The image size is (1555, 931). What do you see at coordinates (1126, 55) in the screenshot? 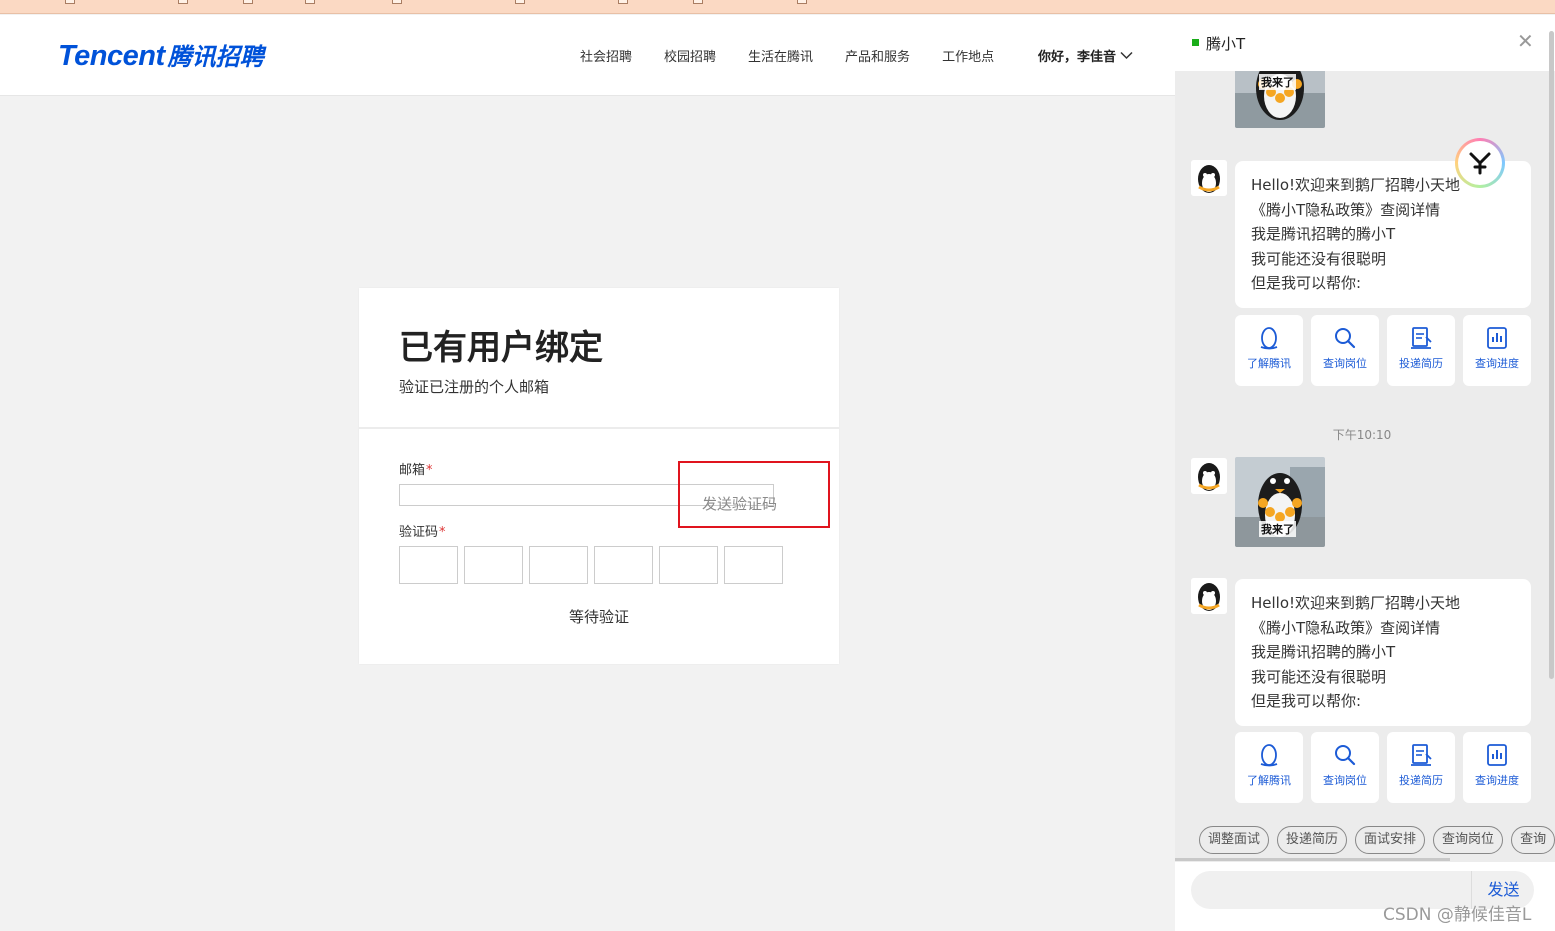
I see `chevron-down-icon` at bounding box center [1126, 55].